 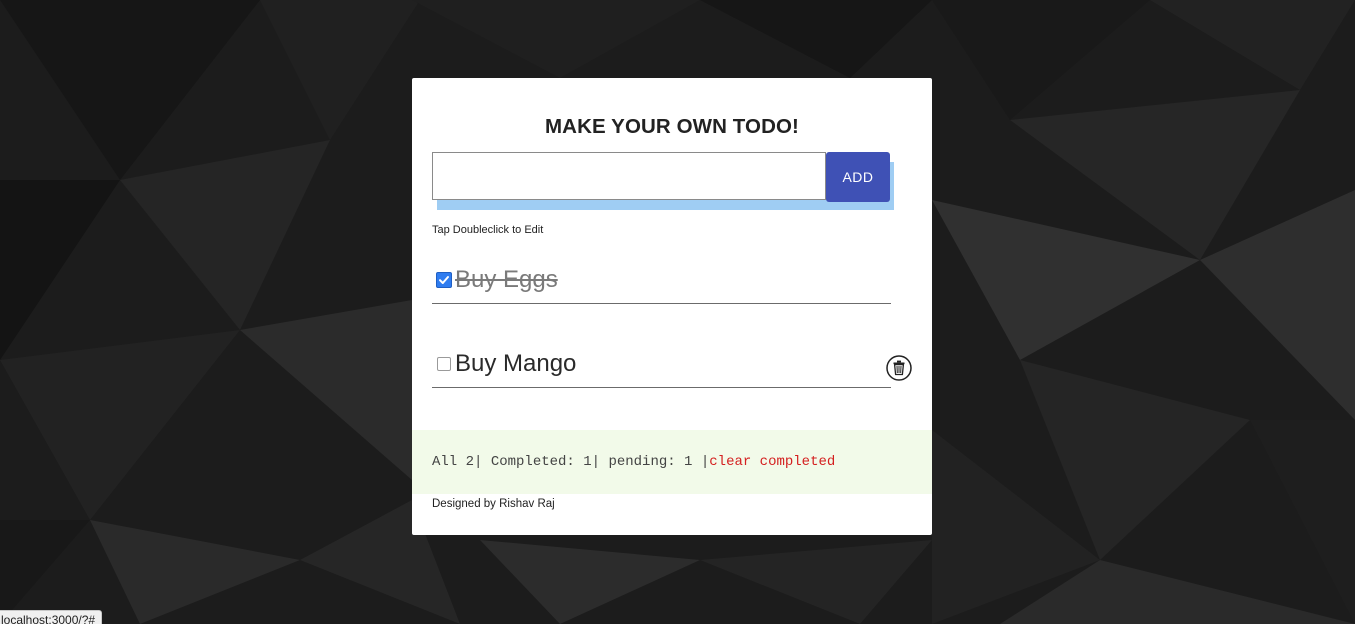 I want to click on trash-icon, so click(x=899, y=368).